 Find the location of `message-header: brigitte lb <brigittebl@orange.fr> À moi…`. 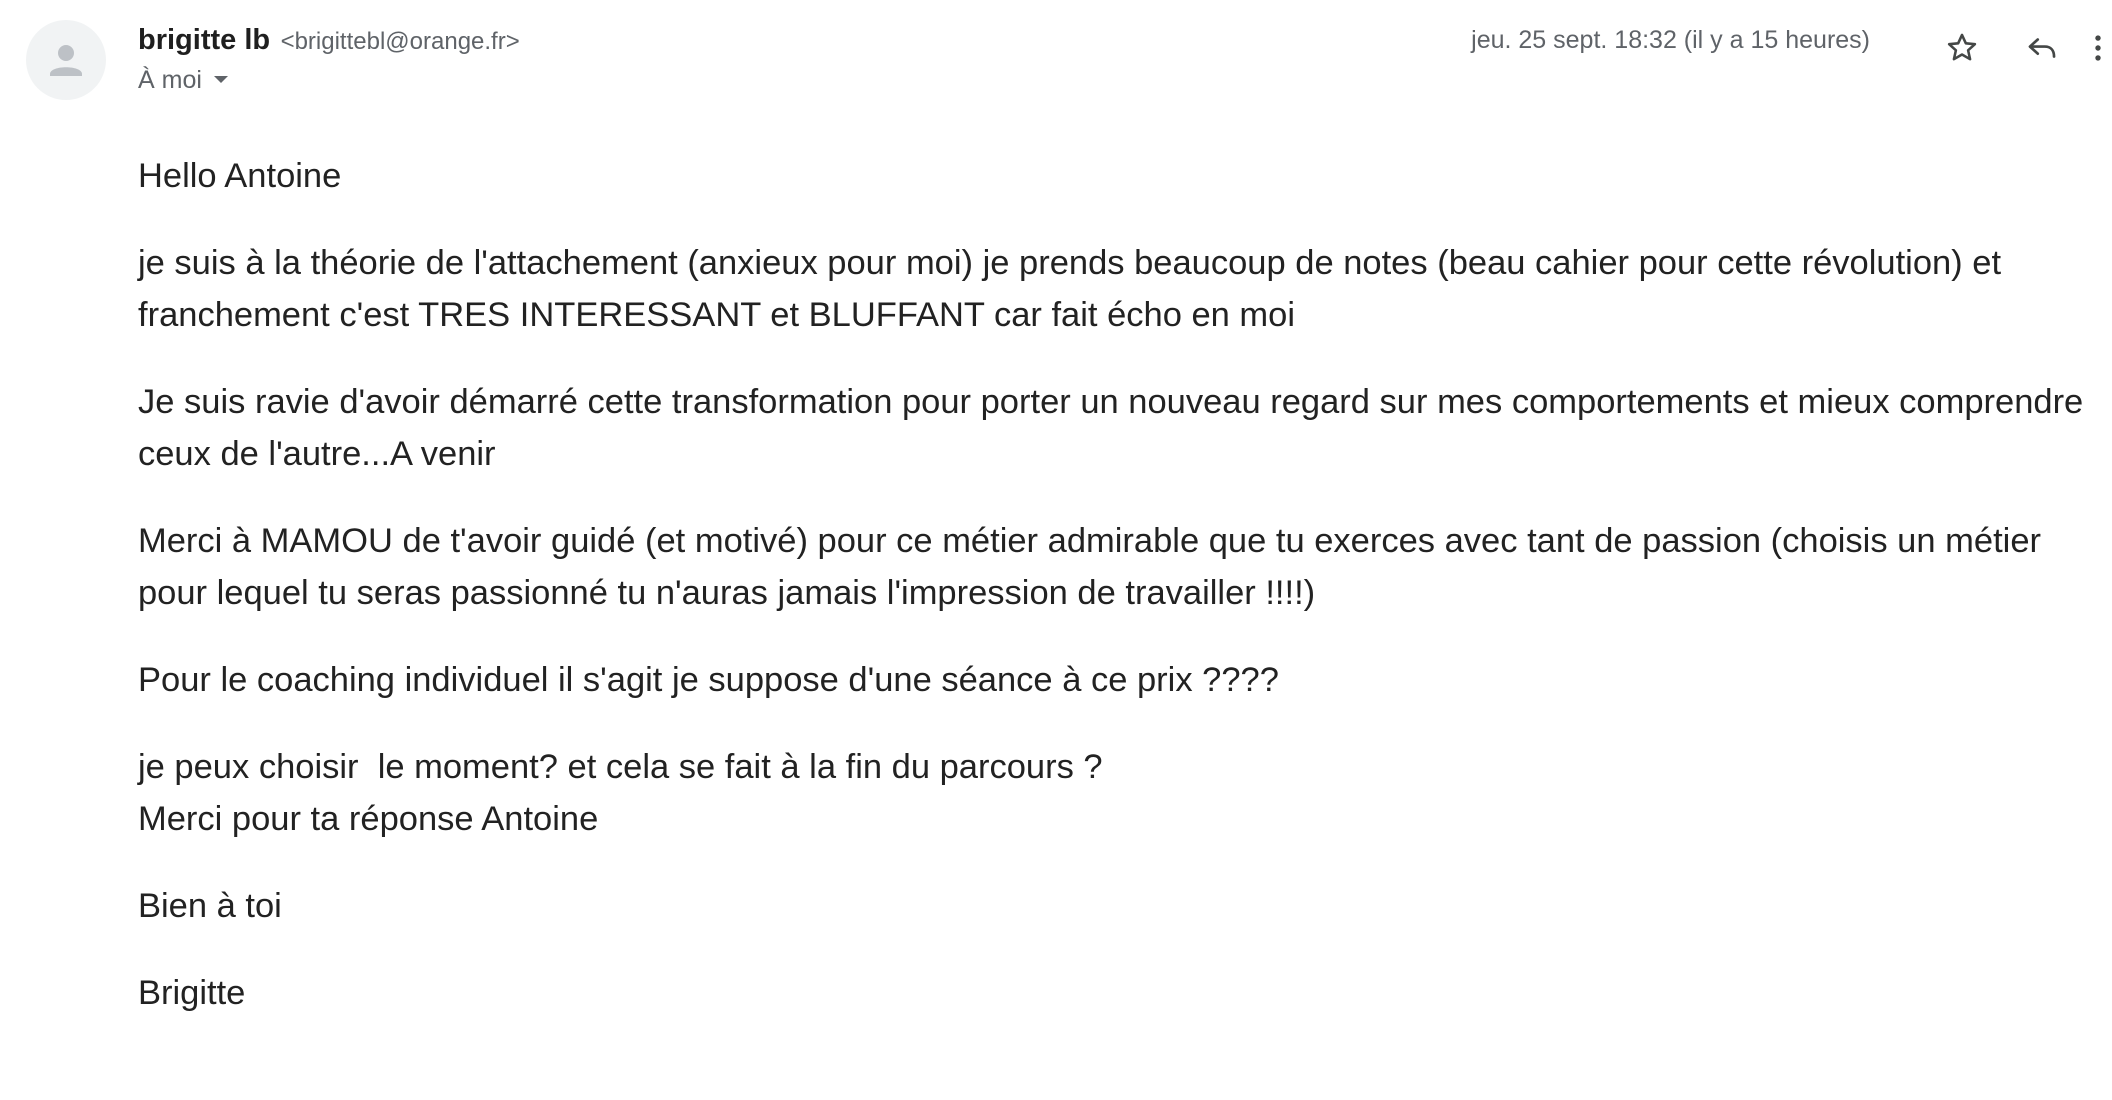

message-header: brigitte lb <brigittebl@orange.fr> À moi… is located at coordinates (1125, 63).